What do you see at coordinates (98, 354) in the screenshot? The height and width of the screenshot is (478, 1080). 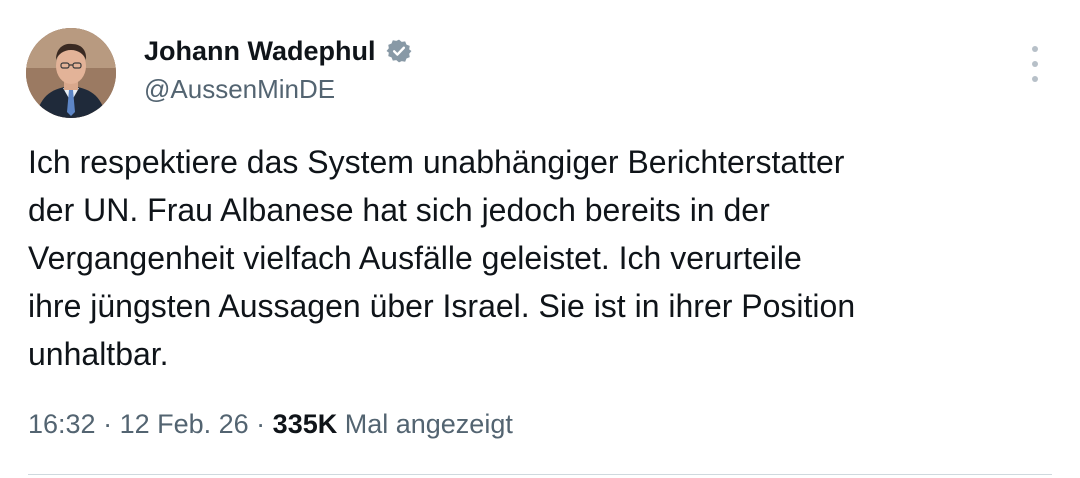 I see `tweet-text-line: unhaltbar.` at bounding box center [98, 354].